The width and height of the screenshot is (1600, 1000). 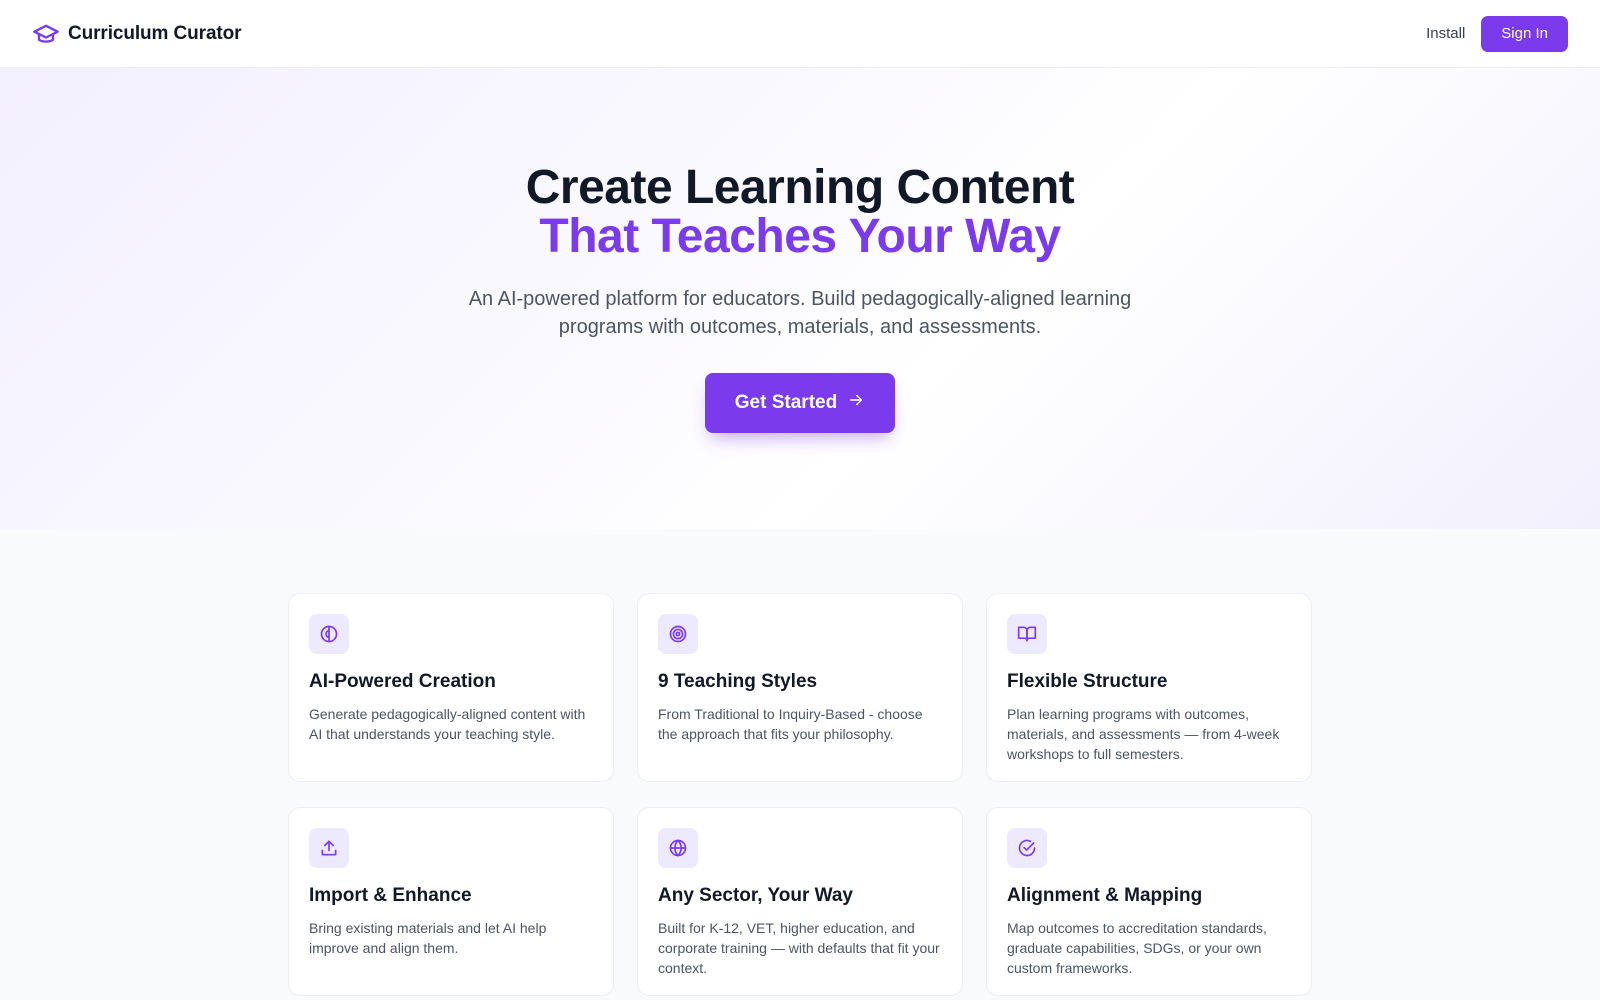 I want to click on graduation-cap-icon, so click(x=46, y=34).